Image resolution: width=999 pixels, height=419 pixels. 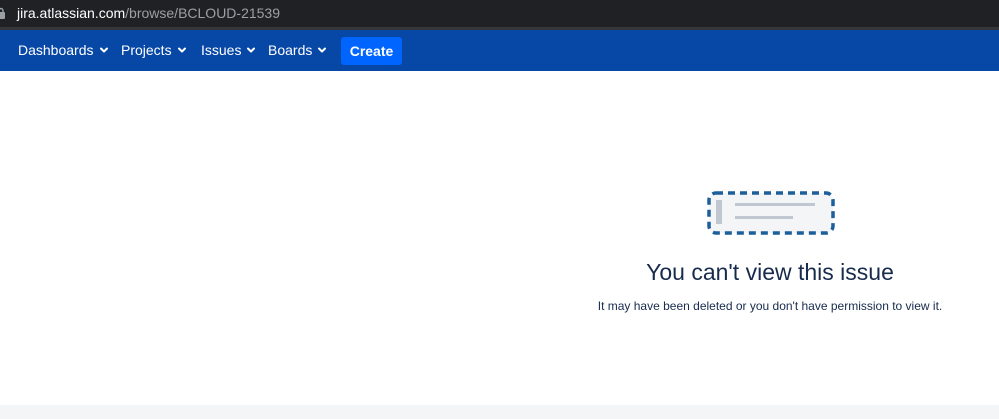 What do you see at coordinates (71, 13) in the screenshot?
I see `url-domain: jira.atlassian.com` at bounding box center [71, 13].